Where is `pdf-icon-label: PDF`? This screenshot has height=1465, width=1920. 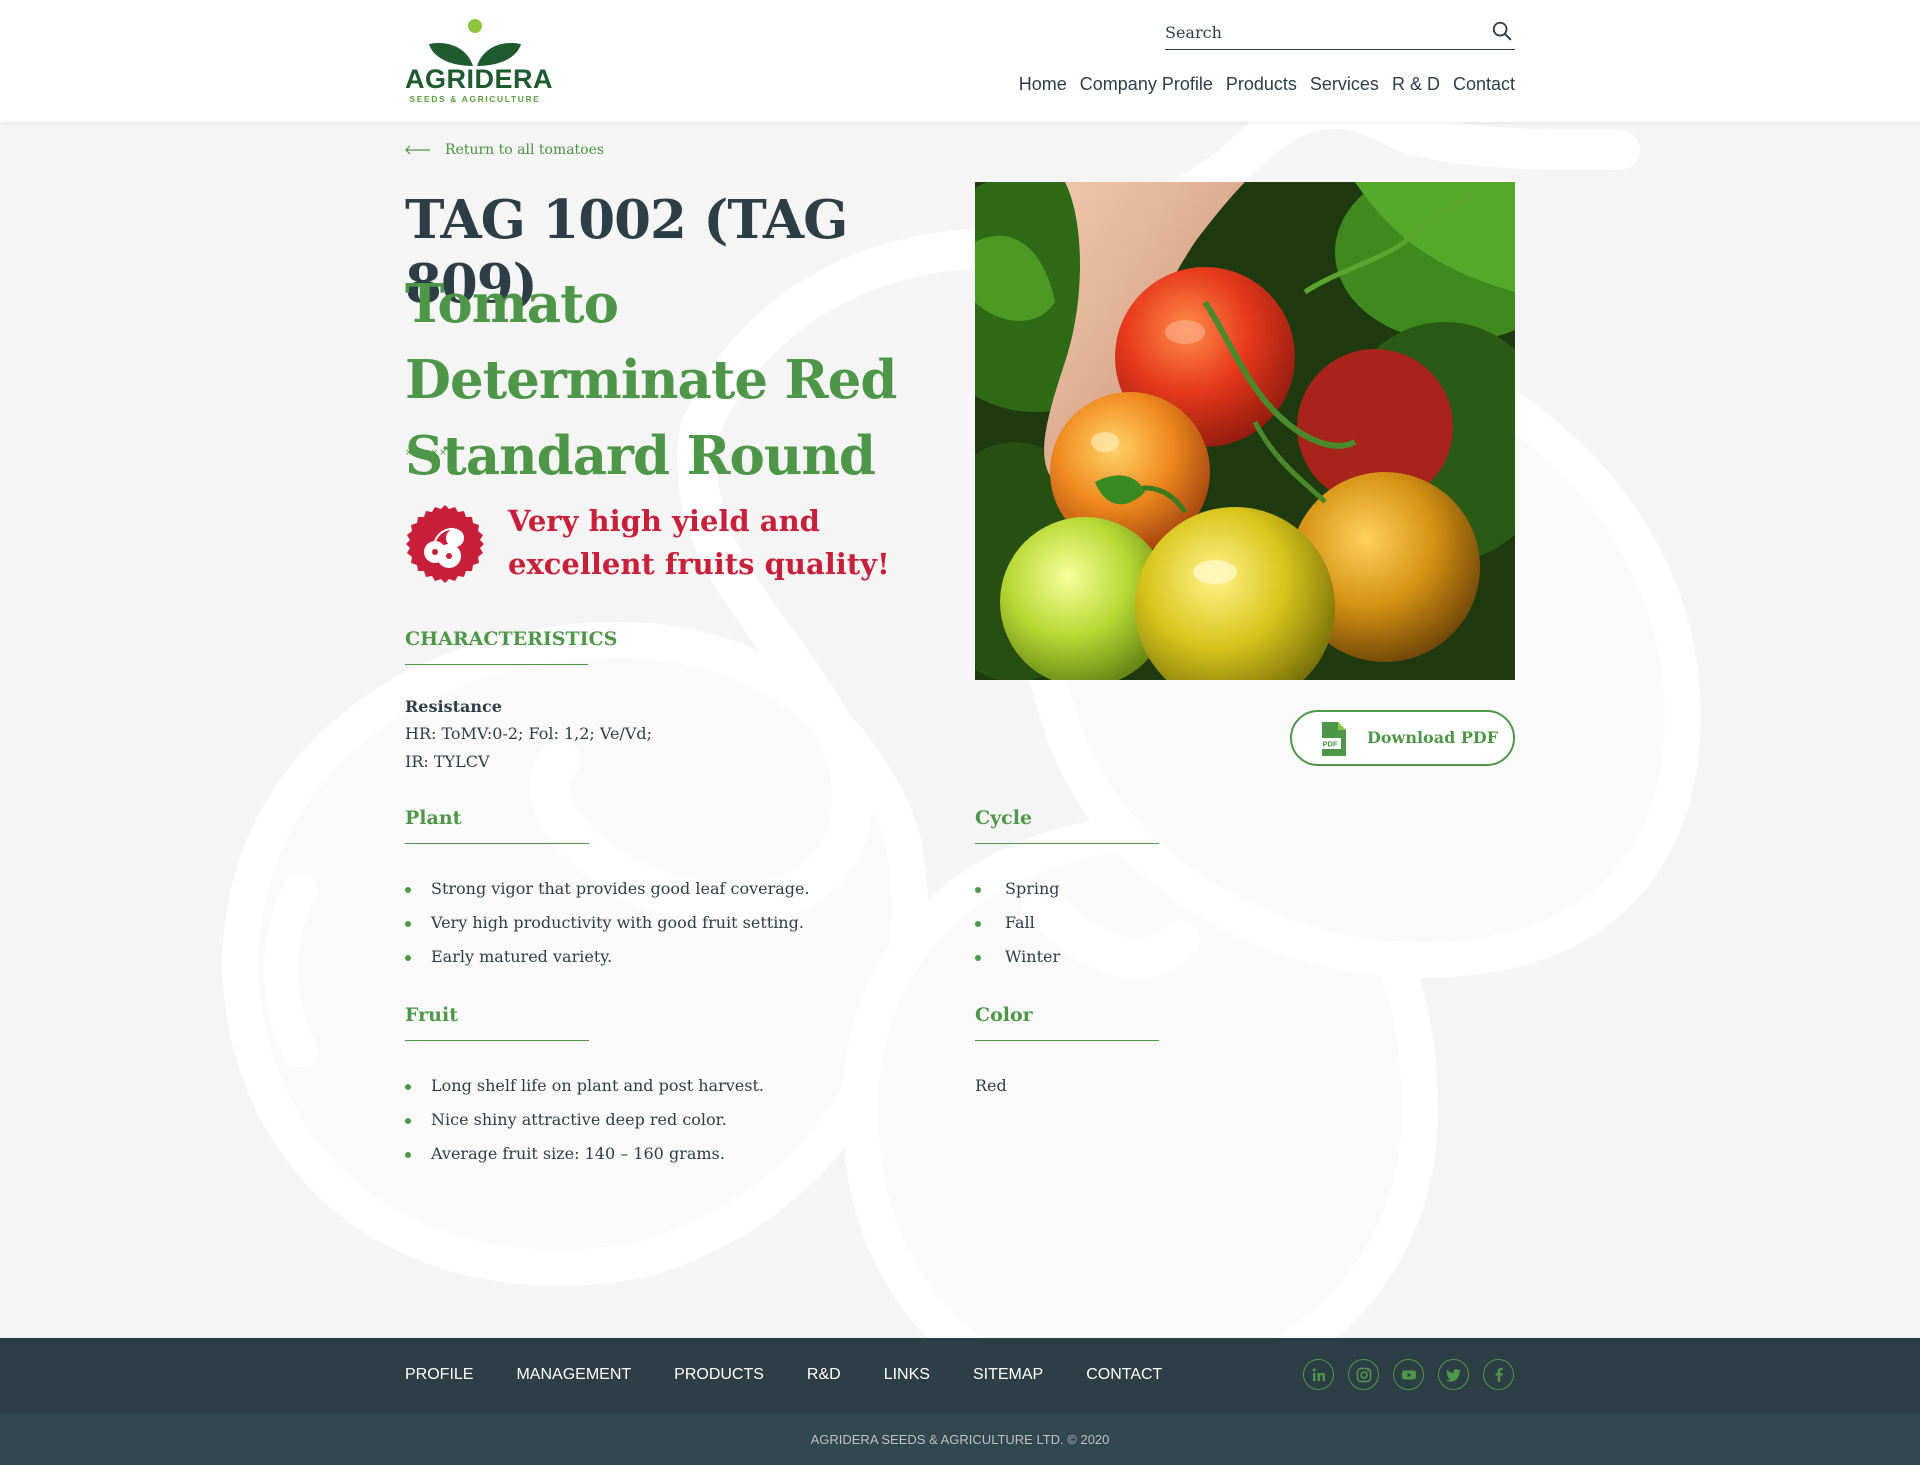
pdf-icon-label: PDF is located at coordinates (1330, 744).